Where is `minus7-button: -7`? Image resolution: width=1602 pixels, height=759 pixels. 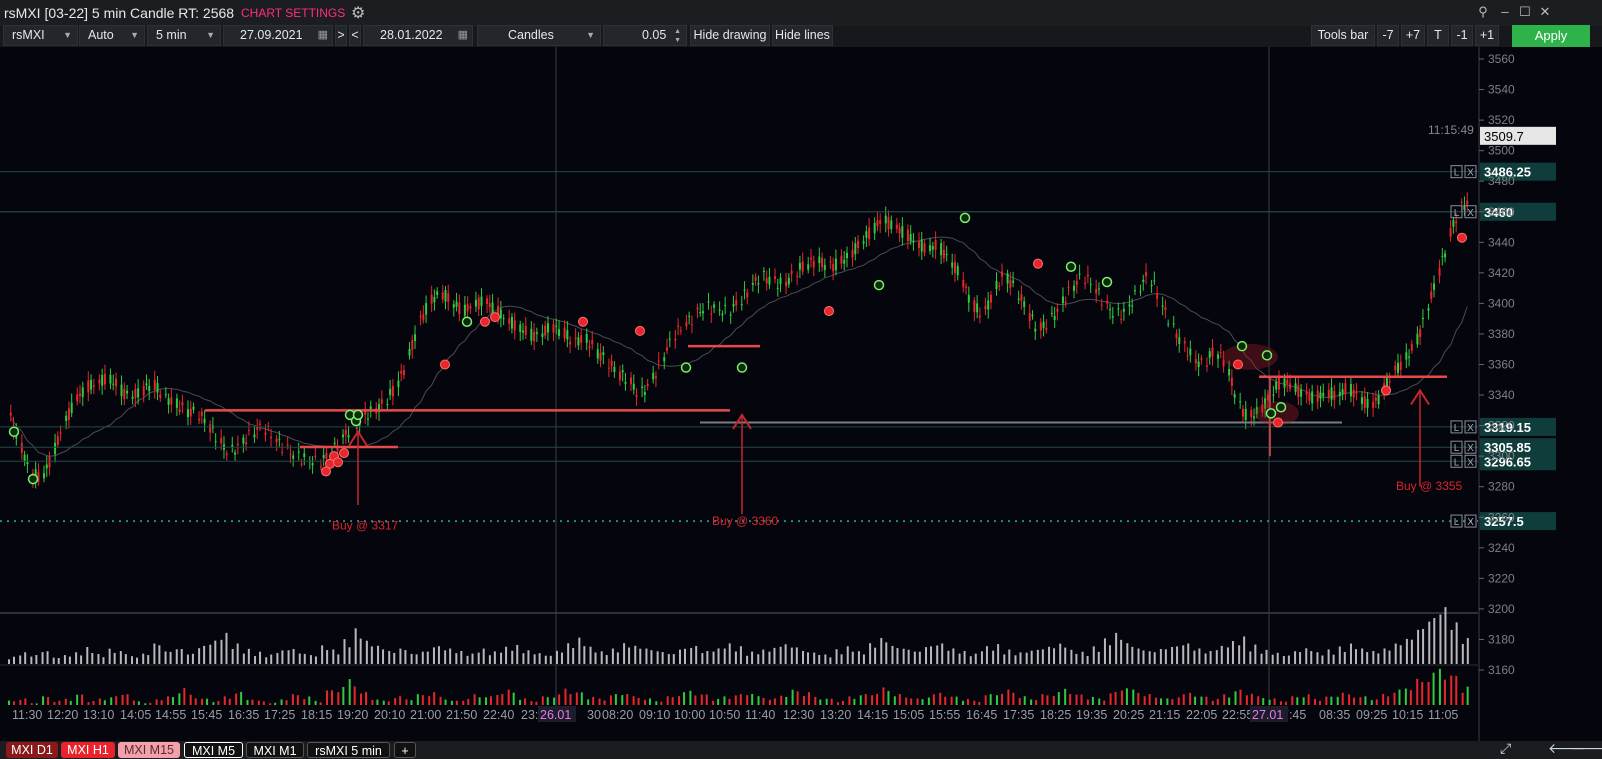 minus7-button: -7 is located at coordinates (1388, 35).